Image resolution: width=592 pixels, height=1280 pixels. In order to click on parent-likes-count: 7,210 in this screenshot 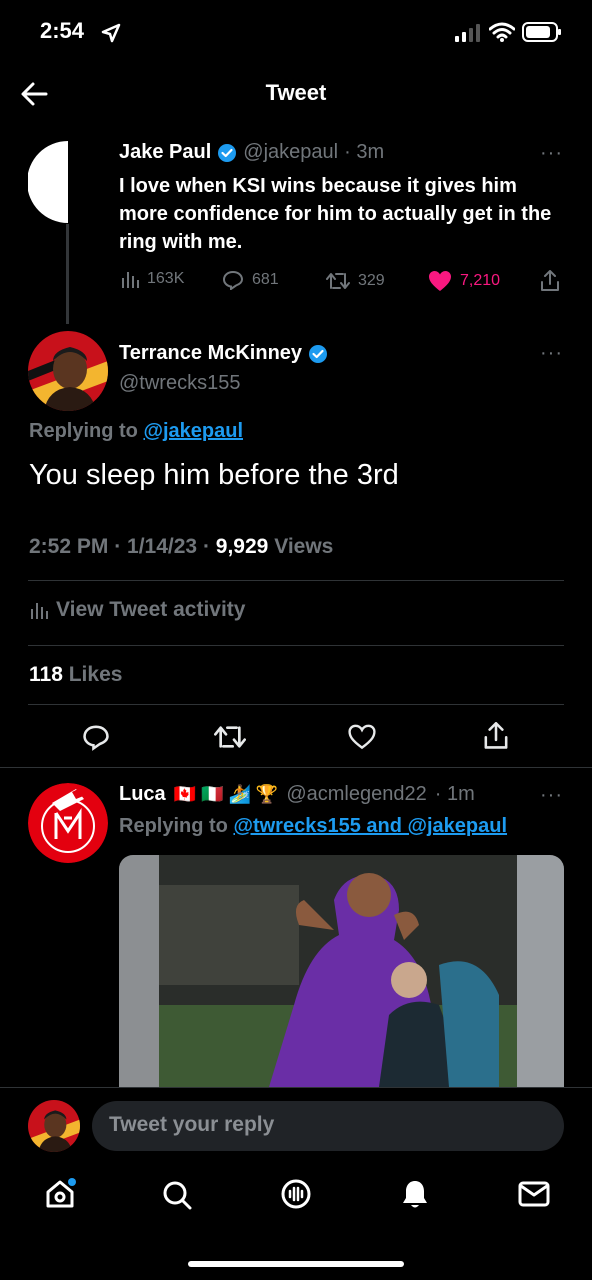, I will do `click(480, 280)`.